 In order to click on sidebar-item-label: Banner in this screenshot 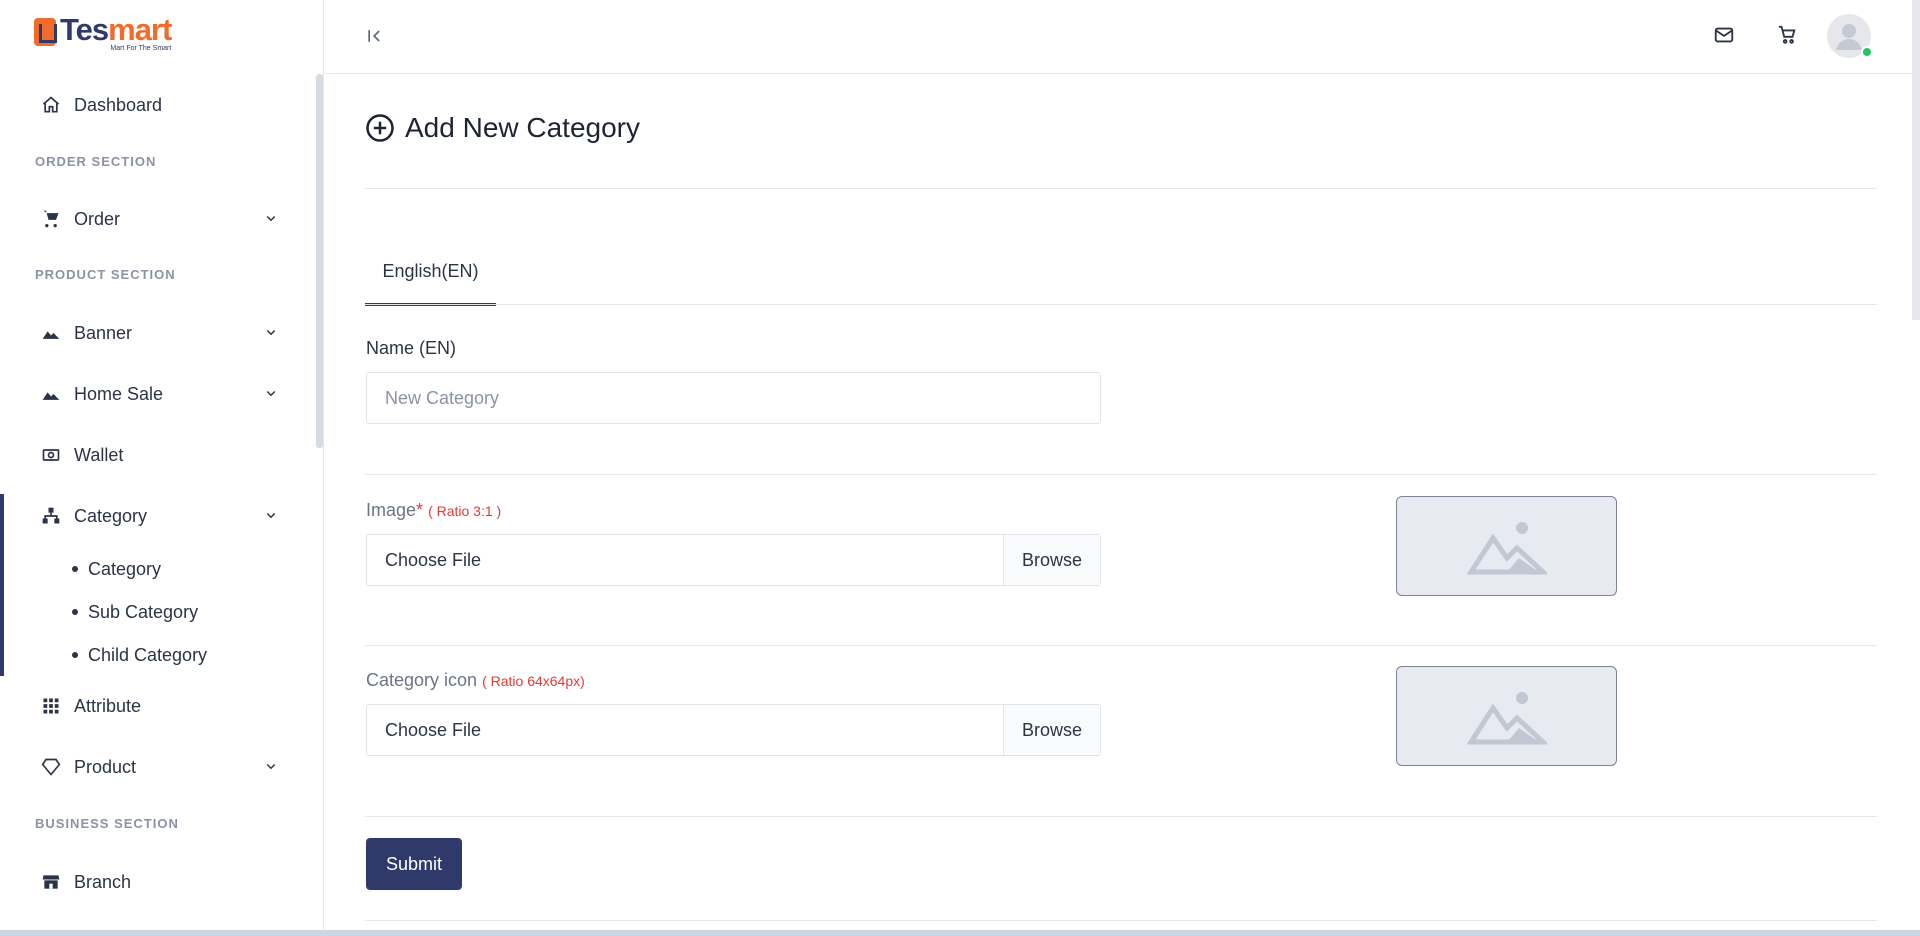, I will do `click(103, 332)`.